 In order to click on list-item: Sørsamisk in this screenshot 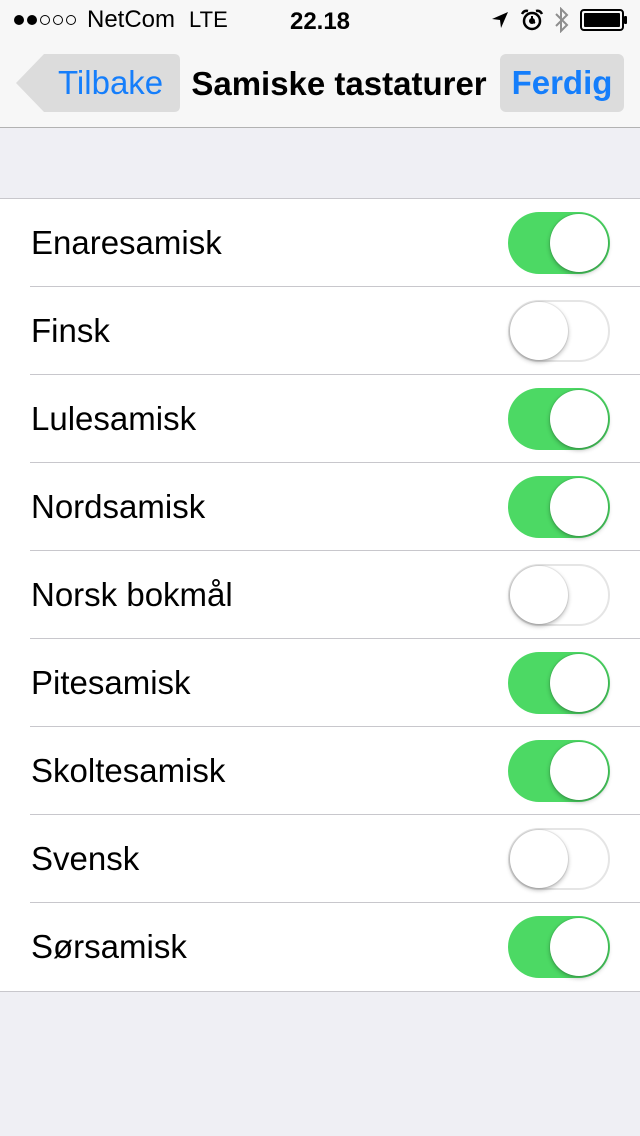, I will do `click(320, 947)`.